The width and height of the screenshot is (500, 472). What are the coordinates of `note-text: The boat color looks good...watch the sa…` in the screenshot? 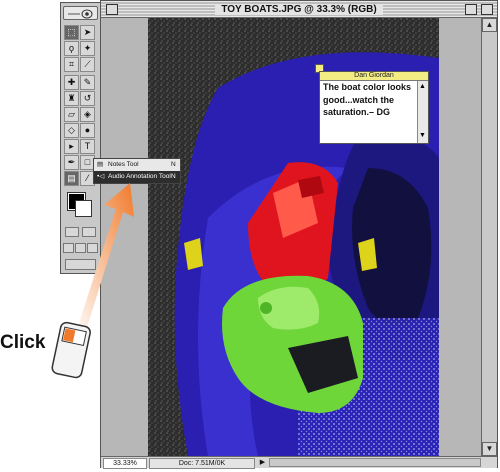 It's located at (369, 100).